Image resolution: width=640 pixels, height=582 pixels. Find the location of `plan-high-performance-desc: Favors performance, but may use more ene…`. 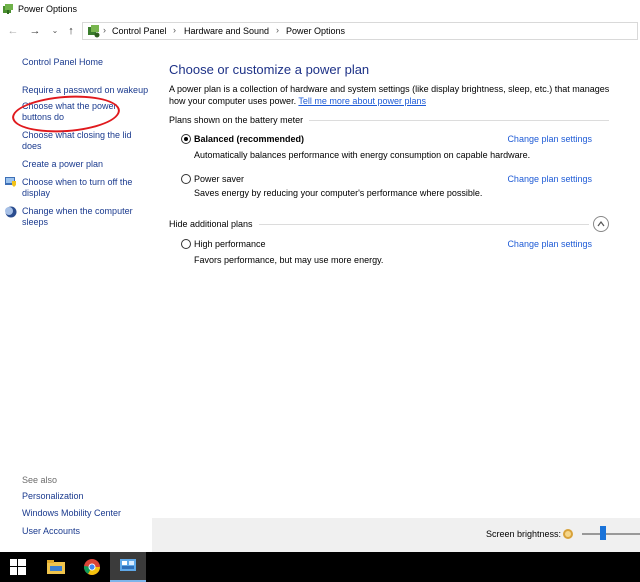

plan-high-performance-desc: Favors performance, but may use more ene… is located at coordinates (289, 260).